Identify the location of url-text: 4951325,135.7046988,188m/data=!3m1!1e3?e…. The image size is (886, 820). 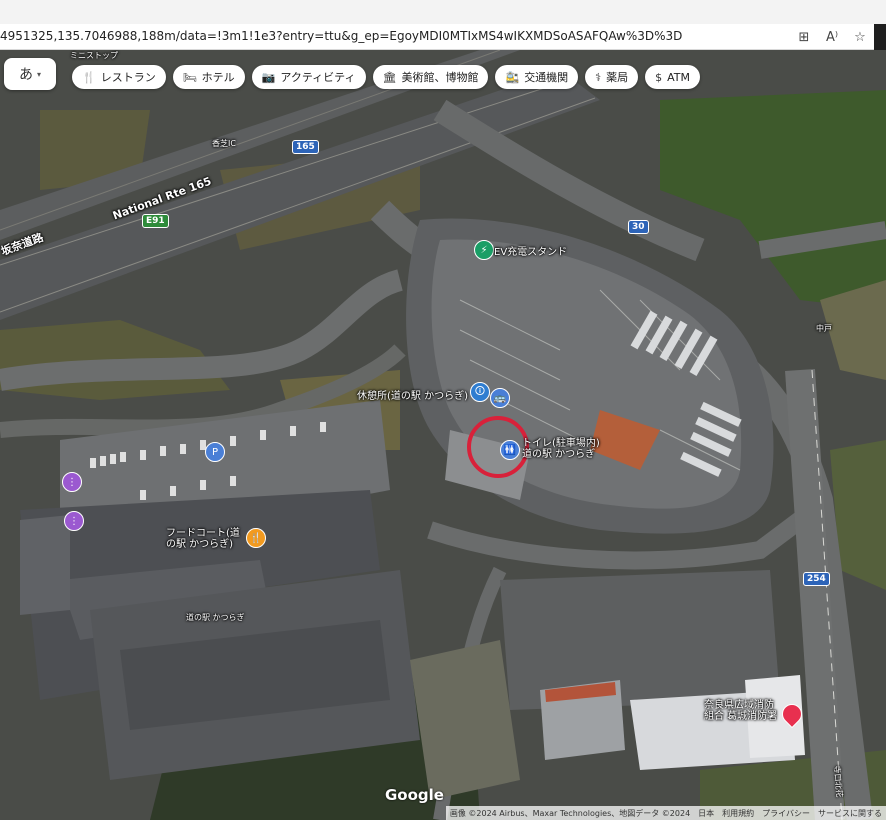
(341, 36).